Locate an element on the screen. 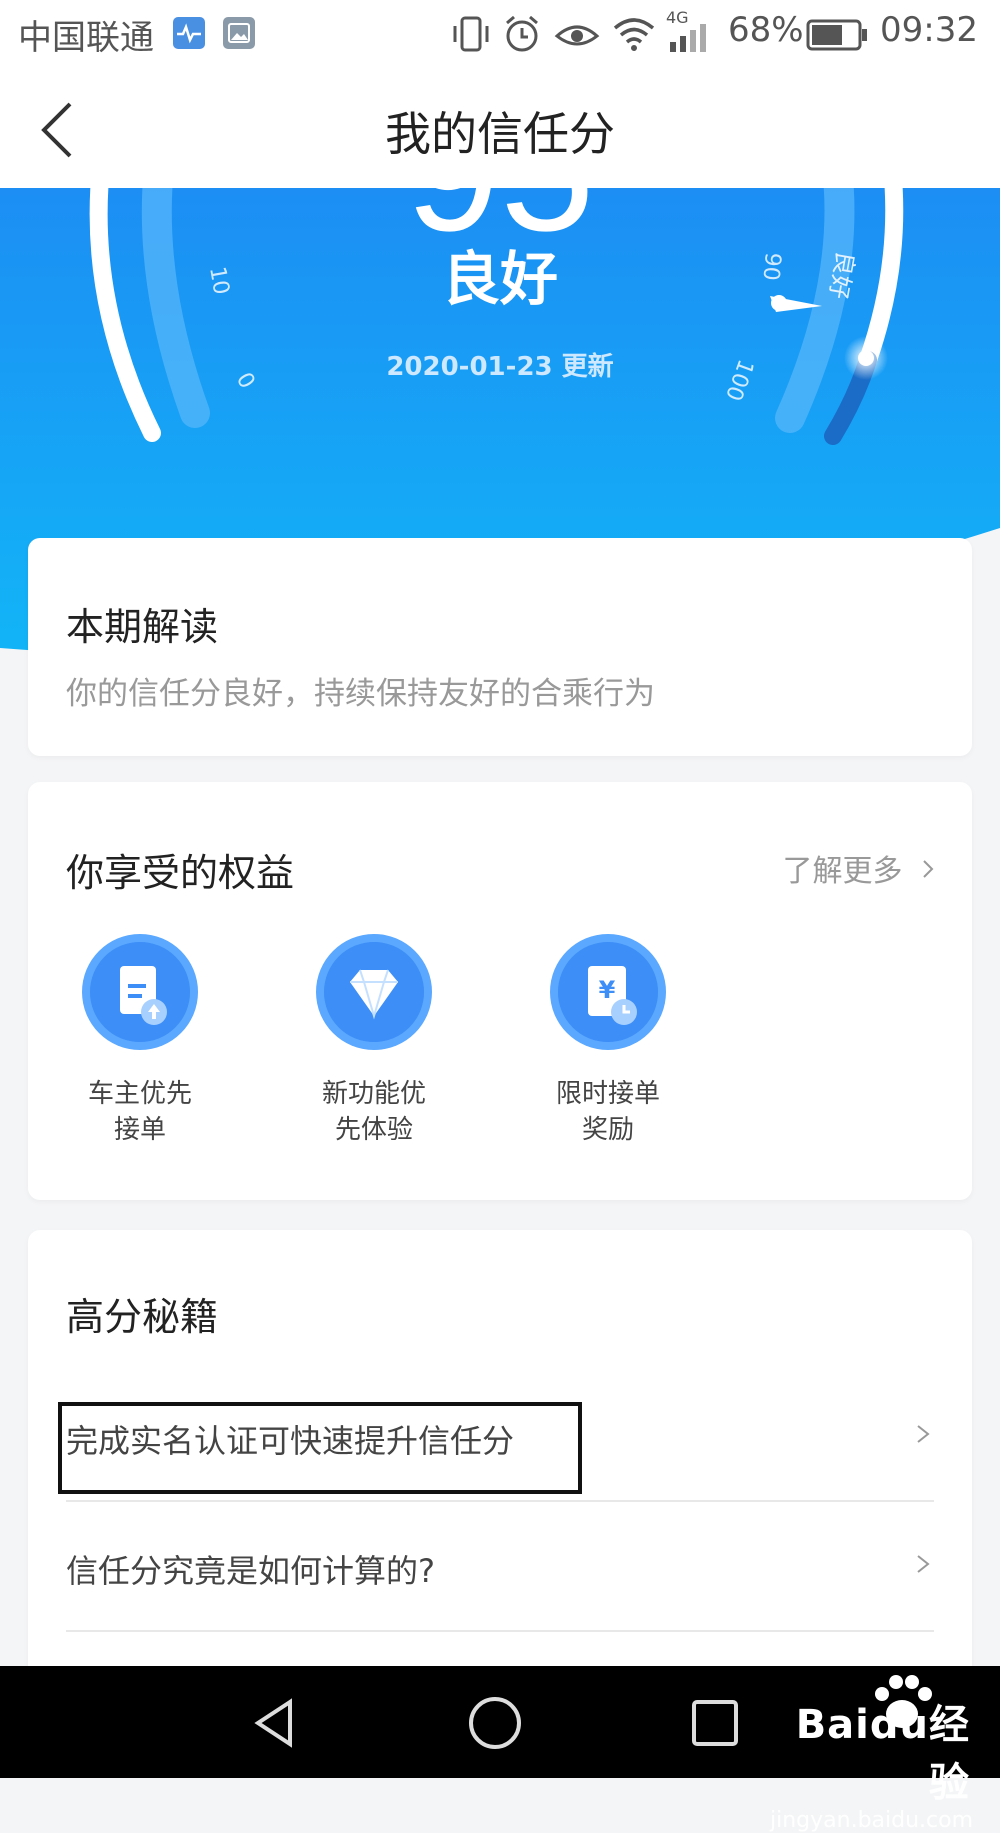 The height and width of the screenshot is (1833, 1000). benefit-item: ¥ 限时接单 奖励 is located at coordinates (608, 1041).